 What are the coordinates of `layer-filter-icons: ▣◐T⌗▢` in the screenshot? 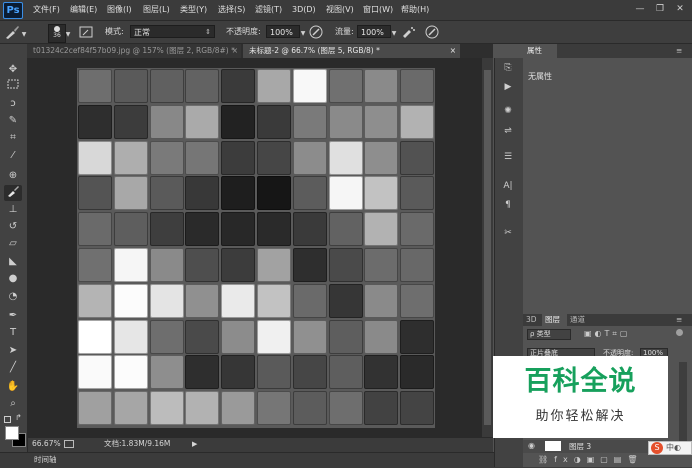 It's located at (607, 334).